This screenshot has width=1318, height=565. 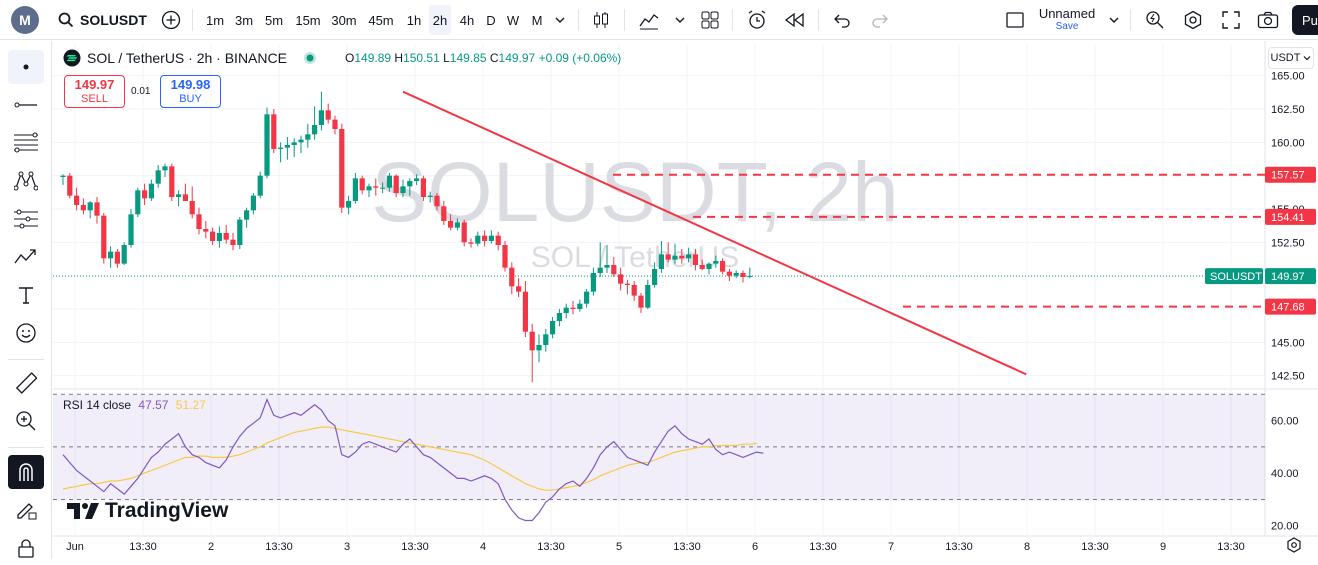 I want to click on pattern-tool, so click(x=26, y=181).